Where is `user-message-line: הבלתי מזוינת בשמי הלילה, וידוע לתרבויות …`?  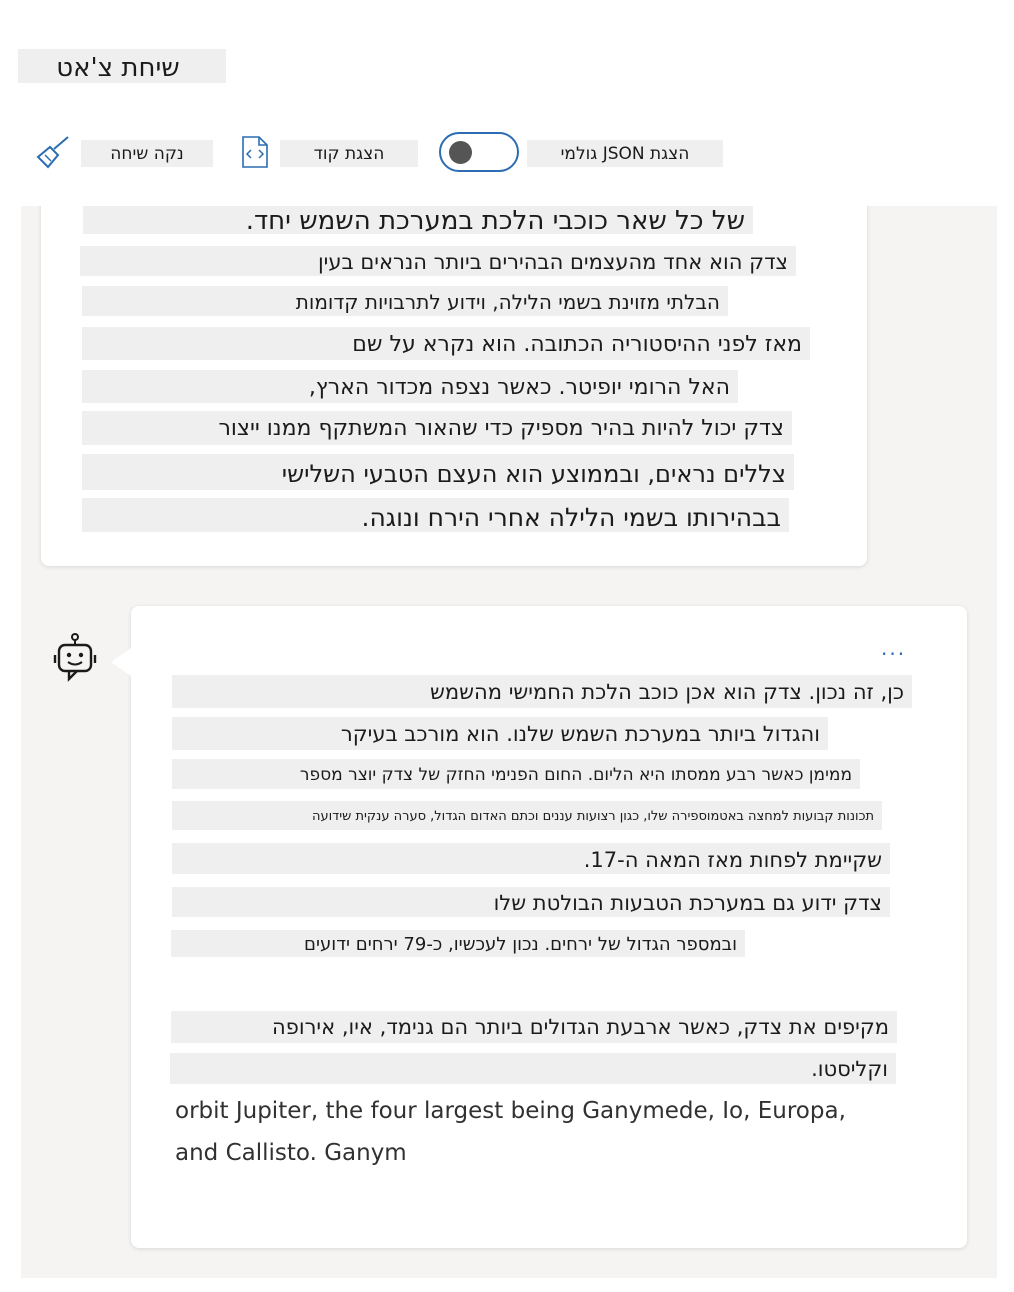 user-message-line: הבלתי מזוינת בשמי הלילה, וידוע לתרבויות … is located at coordinates (405, 301).